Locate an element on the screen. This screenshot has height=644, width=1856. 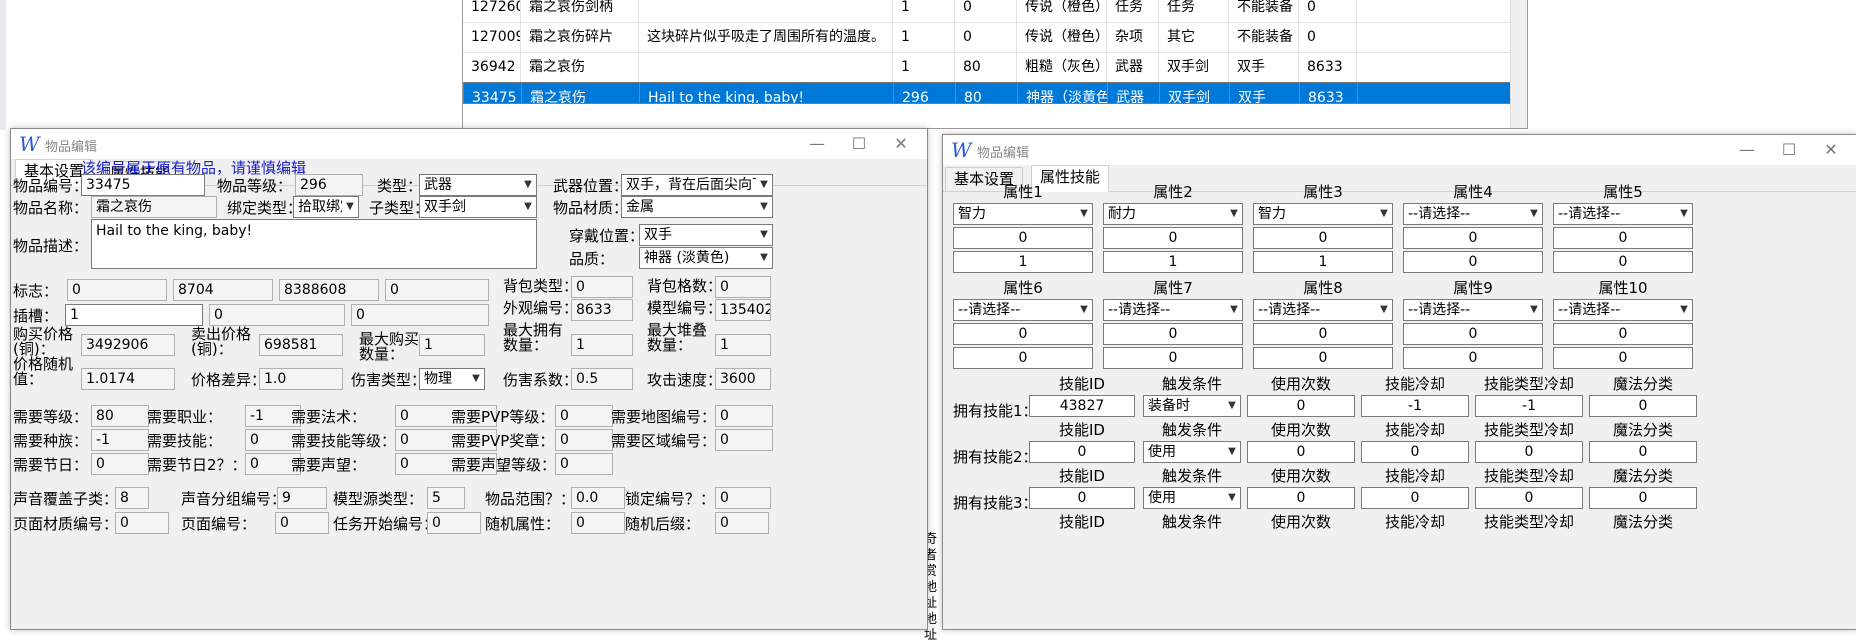
attack-speed-field: 3600 is located at coordinates (743, 379).